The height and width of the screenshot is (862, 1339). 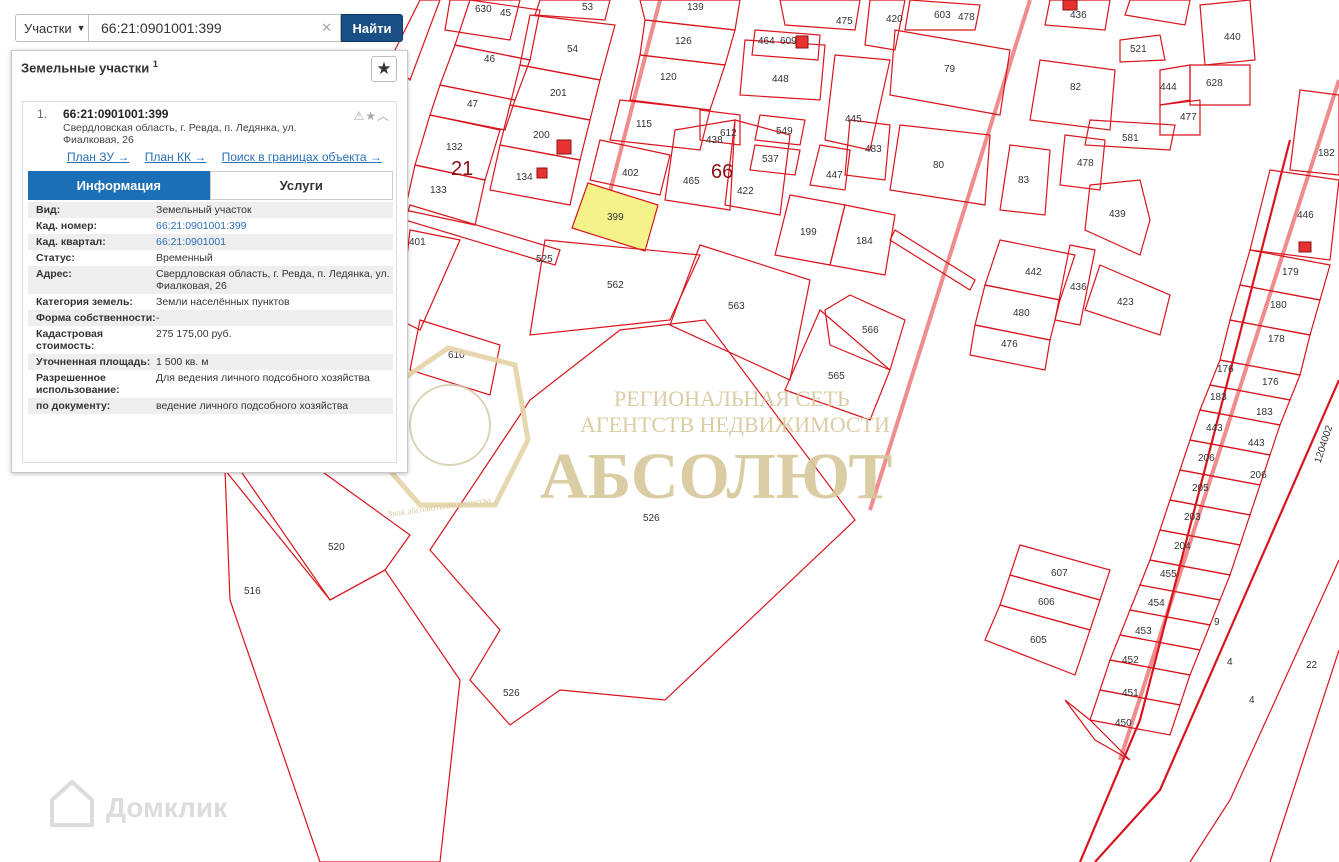 I want to click on svg-text: 45, so click(x=506, y=13).